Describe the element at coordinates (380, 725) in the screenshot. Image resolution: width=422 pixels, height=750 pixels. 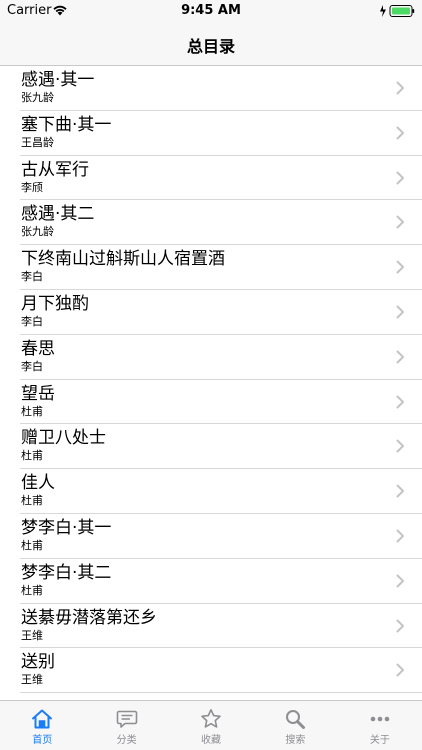
I see `tab-about: 关于` at that location.